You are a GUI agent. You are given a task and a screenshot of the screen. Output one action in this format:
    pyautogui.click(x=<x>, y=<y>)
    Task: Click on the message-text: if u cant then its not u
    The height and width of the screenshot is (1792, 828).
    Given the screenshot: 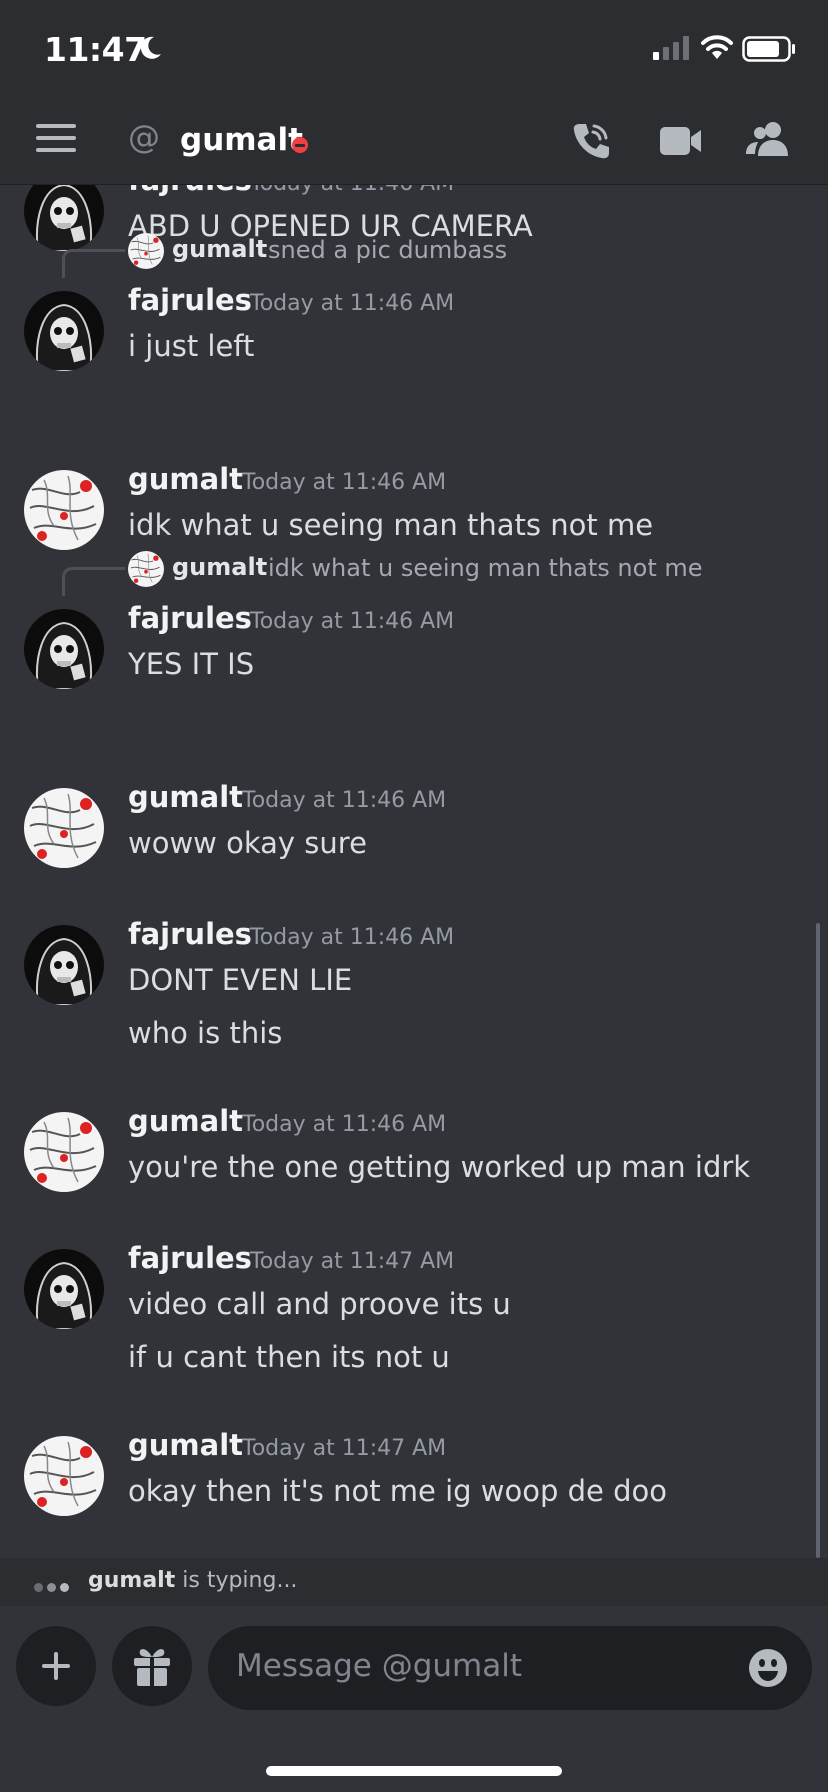 What is the action you would take?
    pyautogui.click(x=289, y=1357)
    